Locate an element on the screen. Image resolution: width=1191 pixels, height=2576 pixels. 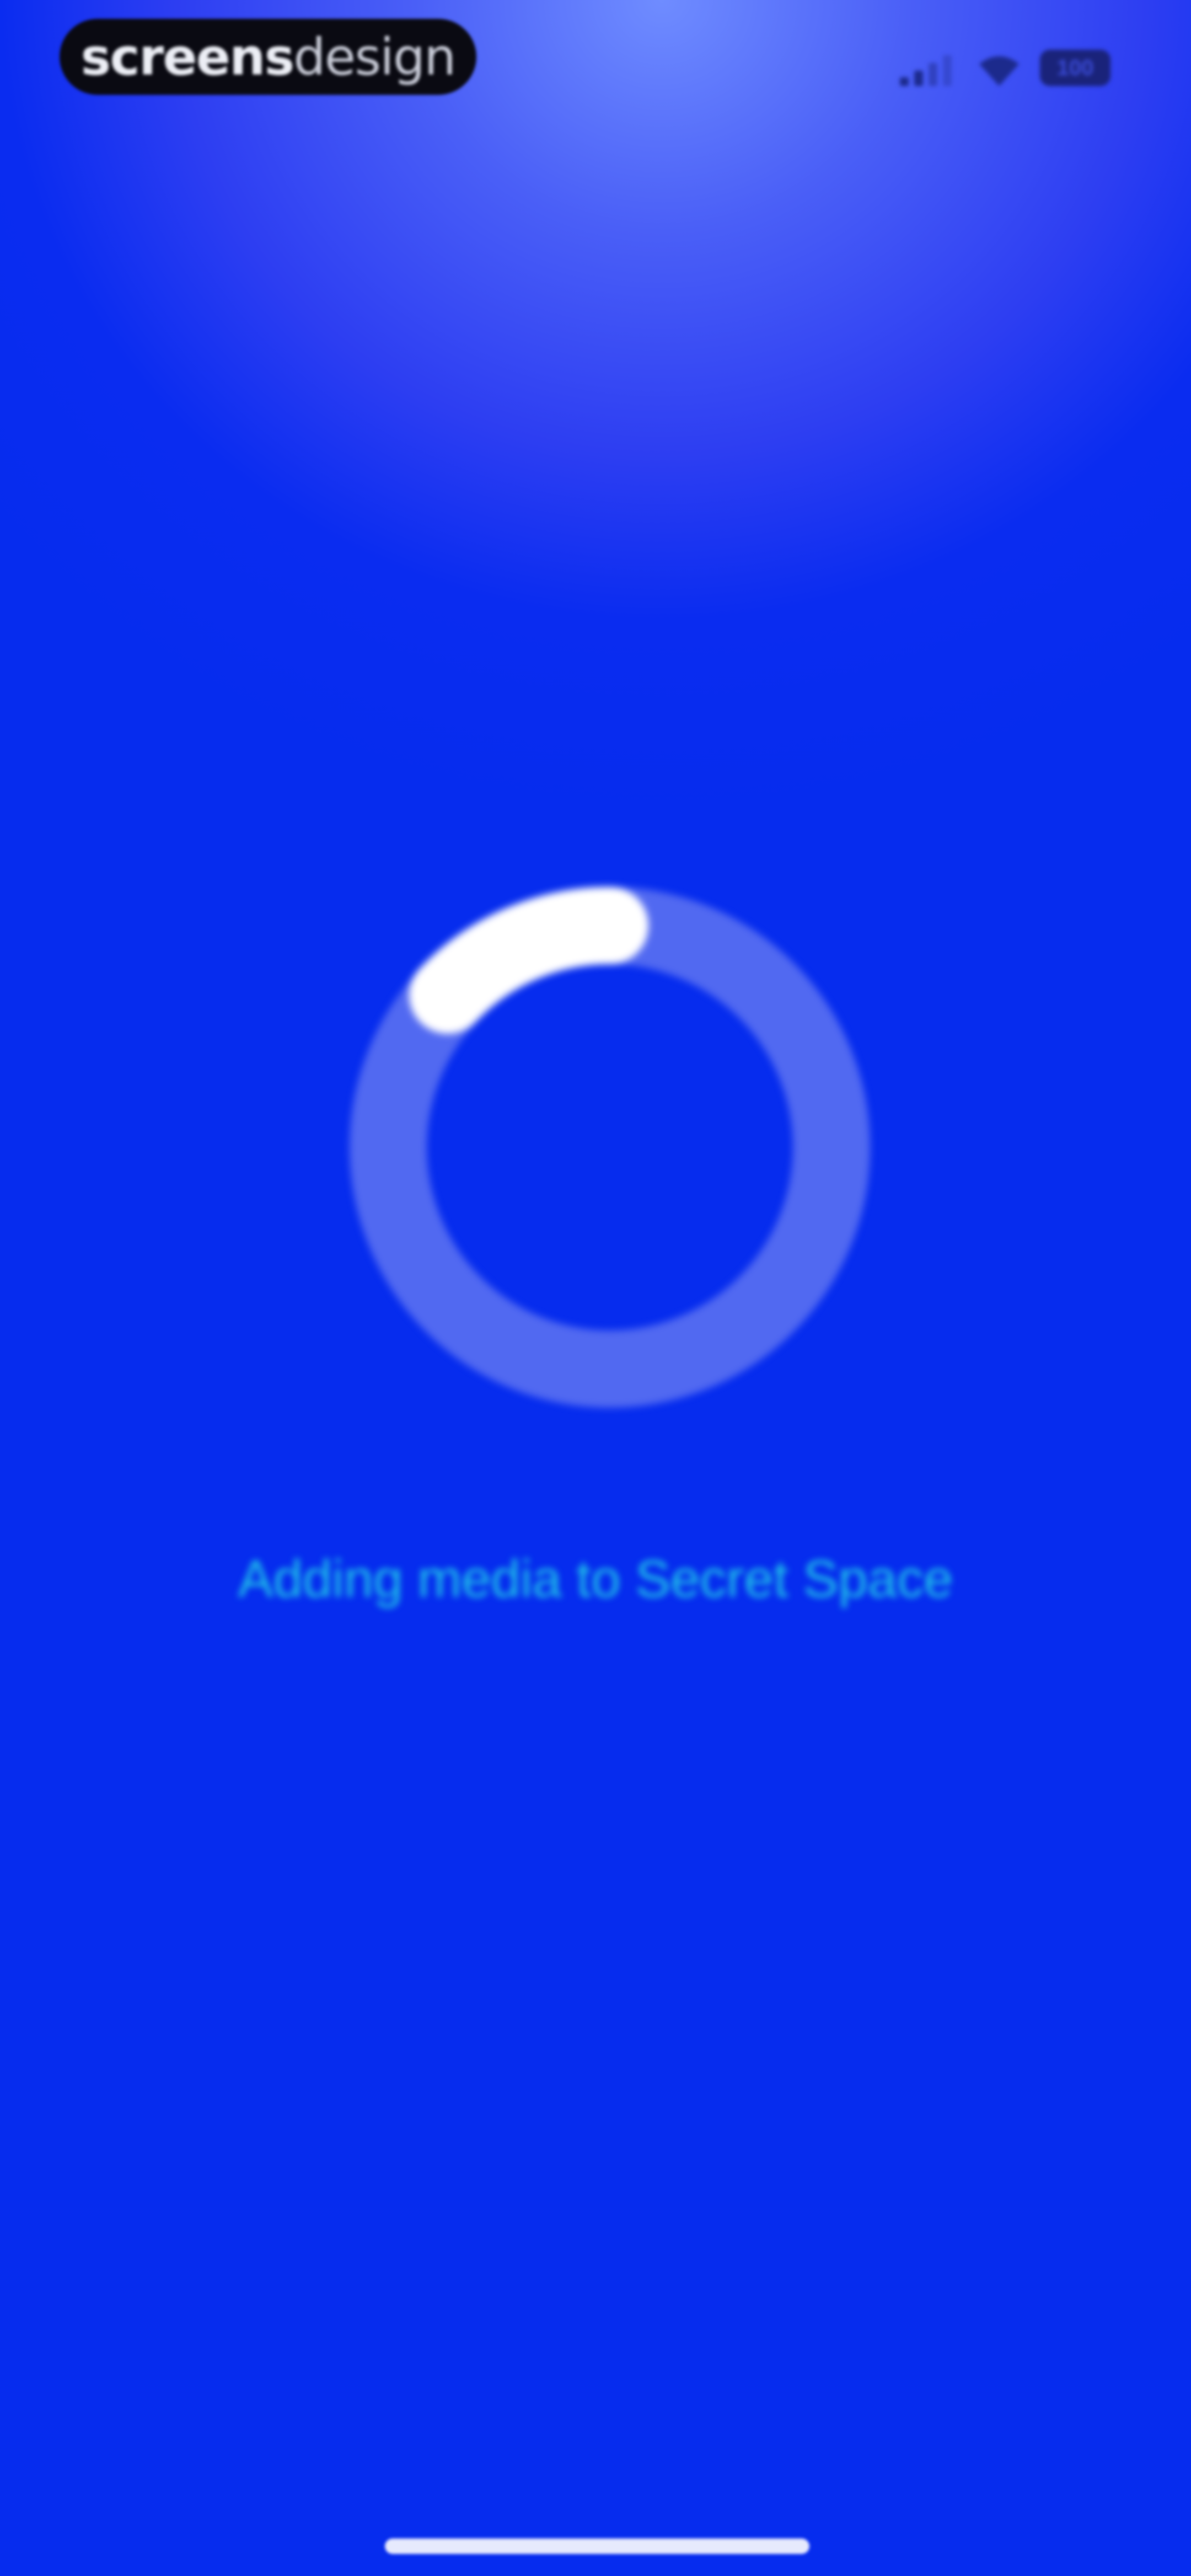
status-message: Adding media to Secret Space is located at coordinates (595, 1578).